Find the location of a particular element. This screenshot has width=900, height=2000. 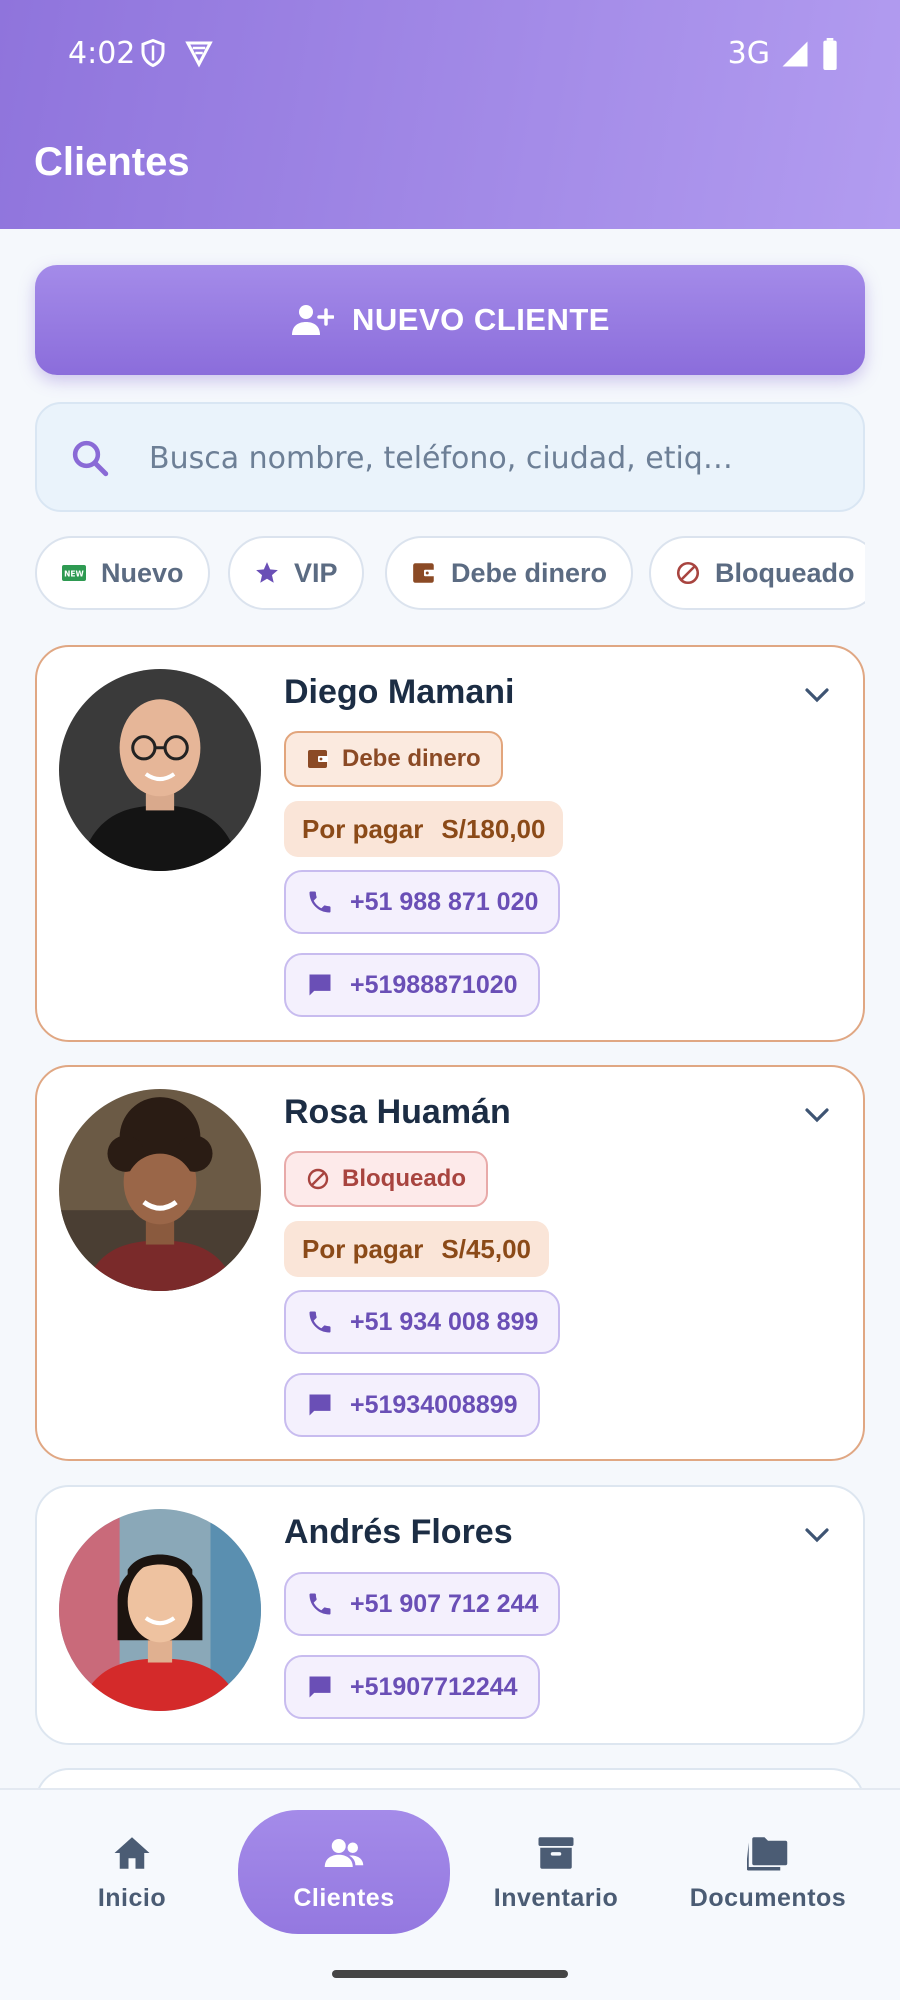

nav-label: Inventario is located at coordinates (556, 1897).